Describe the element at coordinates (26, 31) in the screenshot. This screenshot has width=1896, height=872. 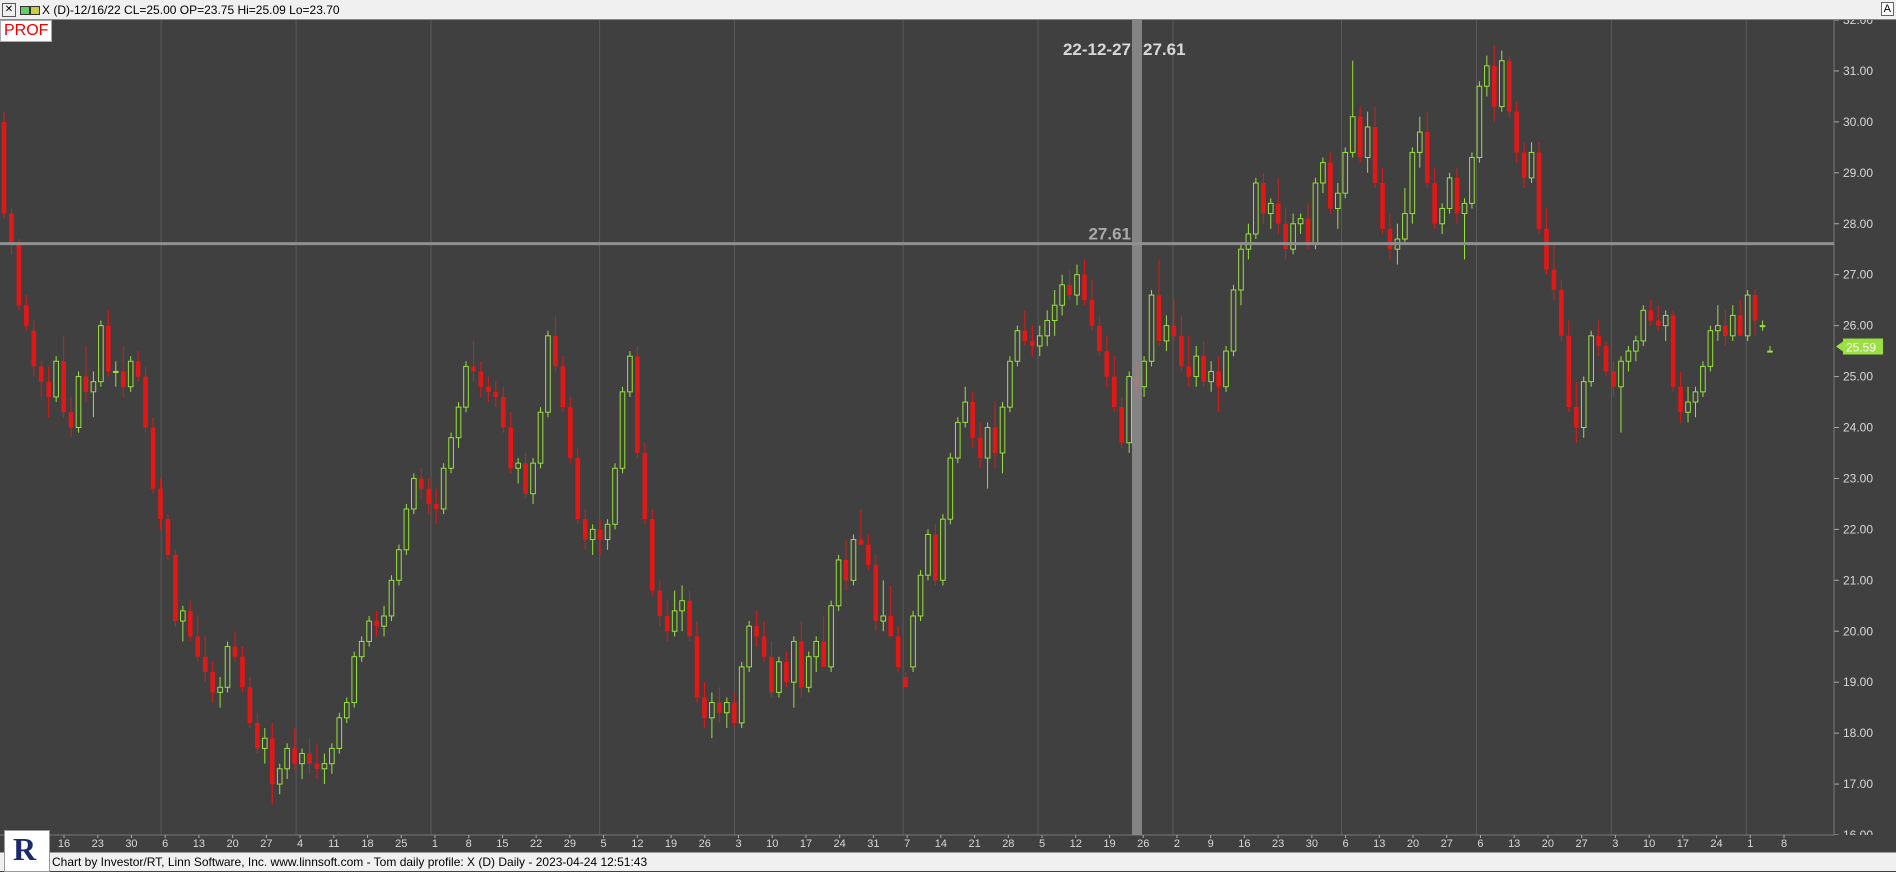
I see `profile-badge: PROF` at that location.